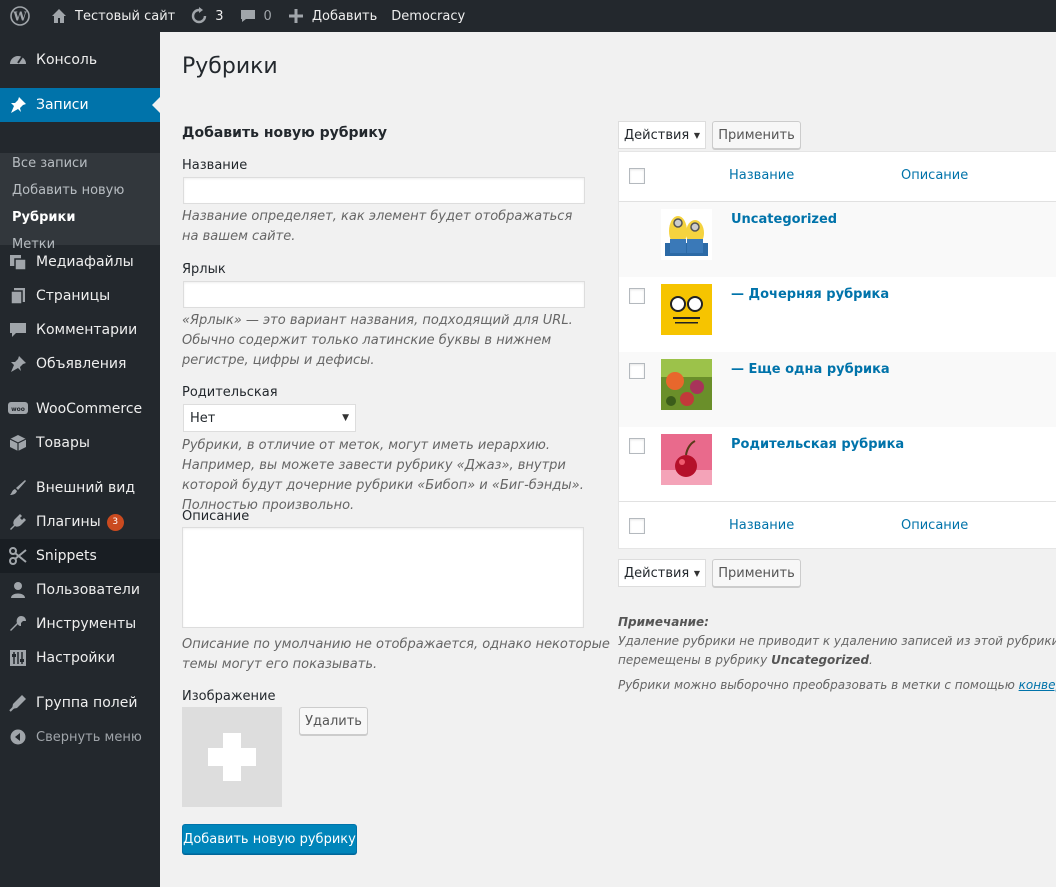 This screenshot has width=1056, height=887. I want to click on menu-item-console: Консоль, so click(80, 60).